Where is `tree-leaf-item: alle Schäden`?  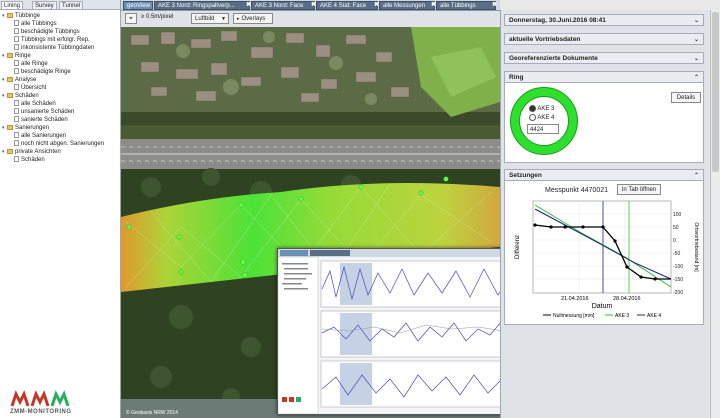 tree-leaf-item: alle Schäden is located at coordinates (35, 104).